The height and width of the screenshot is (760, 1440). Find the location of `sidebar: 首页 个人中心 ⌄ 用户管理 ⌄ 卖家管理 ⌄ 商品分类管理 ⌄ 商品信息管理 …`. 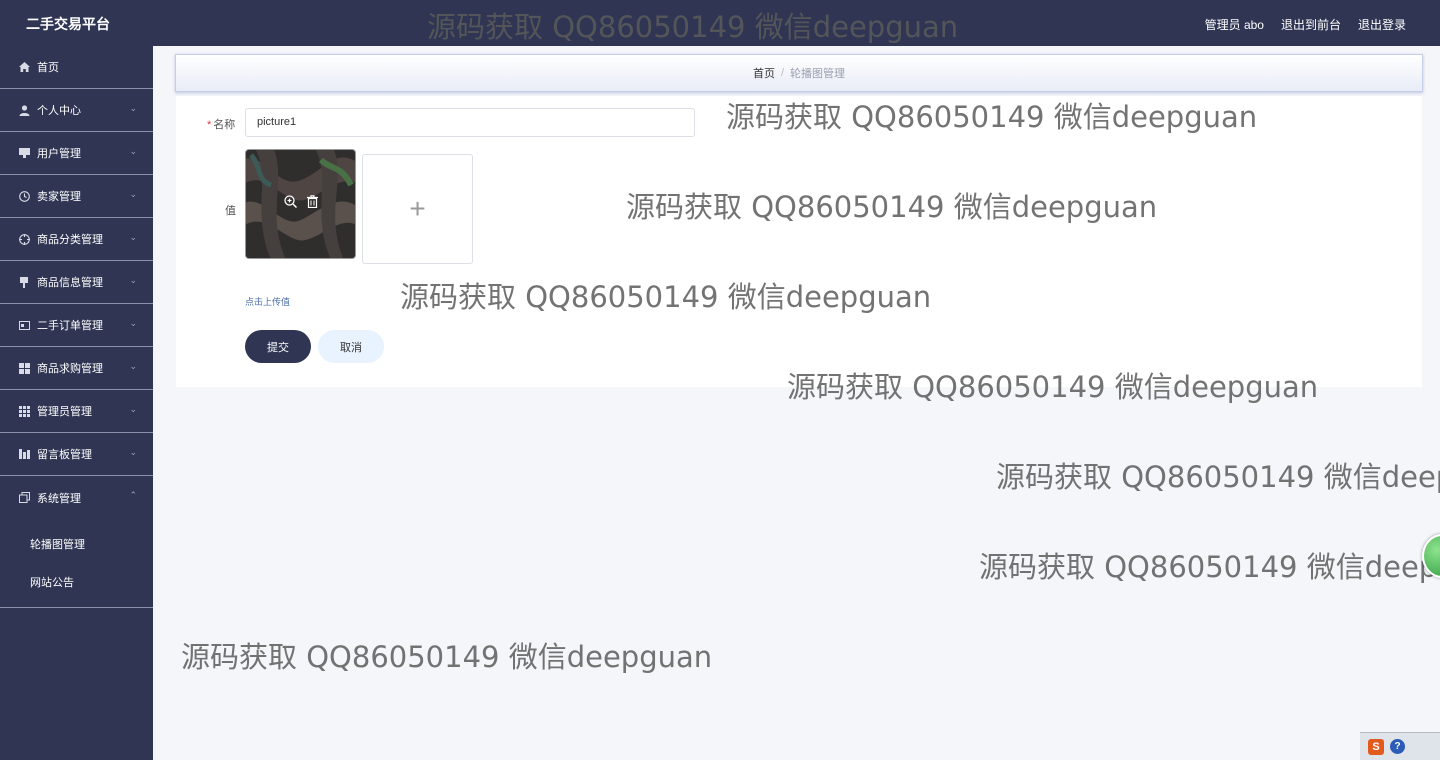

sidebar: 首页 个人中心 ⌄ 用户管理 ⌄ 卖家管理 ⌄ 商品分类管理 ⌄ 商品信息管理 … is located at coordinates (76, 403).